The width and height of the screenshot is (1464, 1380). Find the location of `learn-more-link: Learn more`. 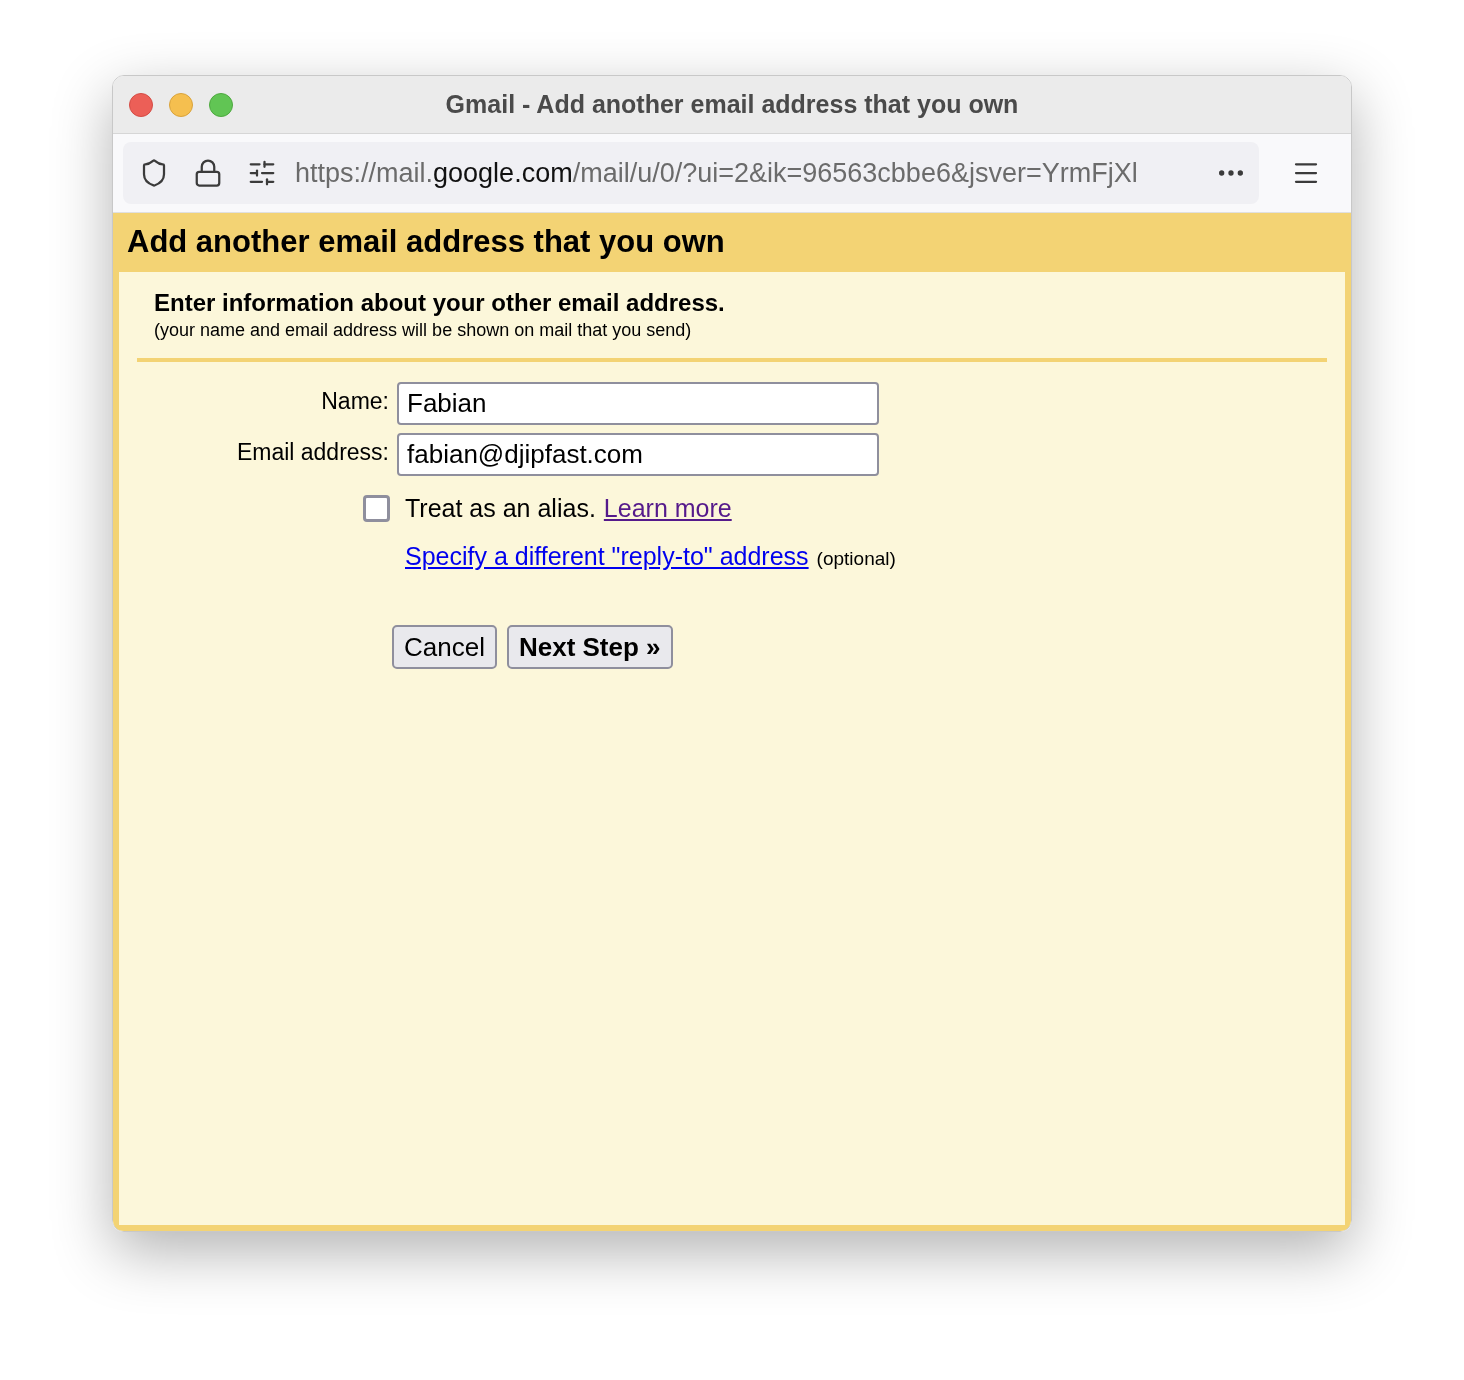

learn-more-link: Learn more is located at coordinates (667, 509).